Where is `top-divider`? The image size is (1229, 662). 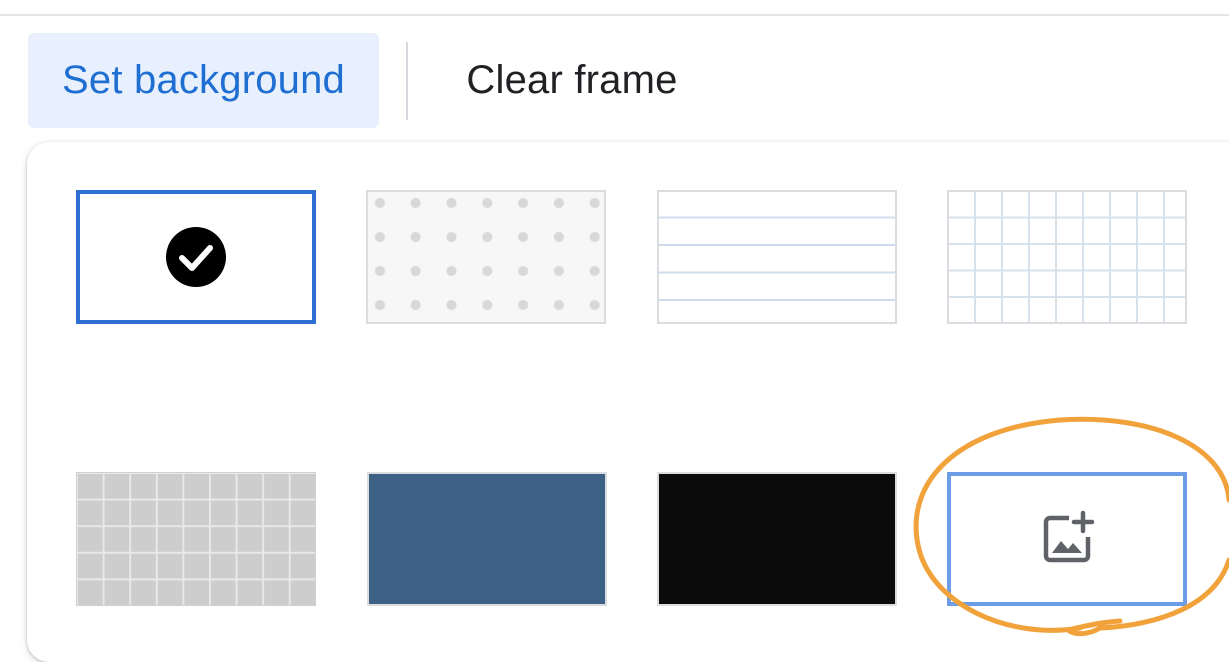 top-divider is located at coordinates (614, 15).